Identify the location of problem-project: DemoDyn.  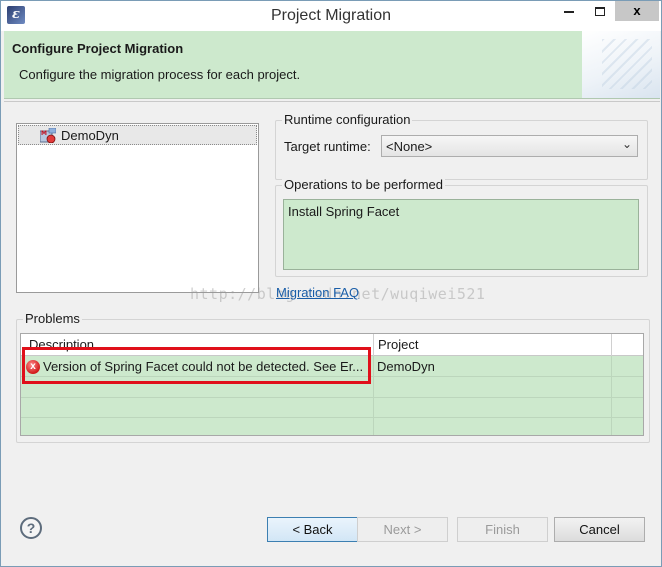
(406, 366).